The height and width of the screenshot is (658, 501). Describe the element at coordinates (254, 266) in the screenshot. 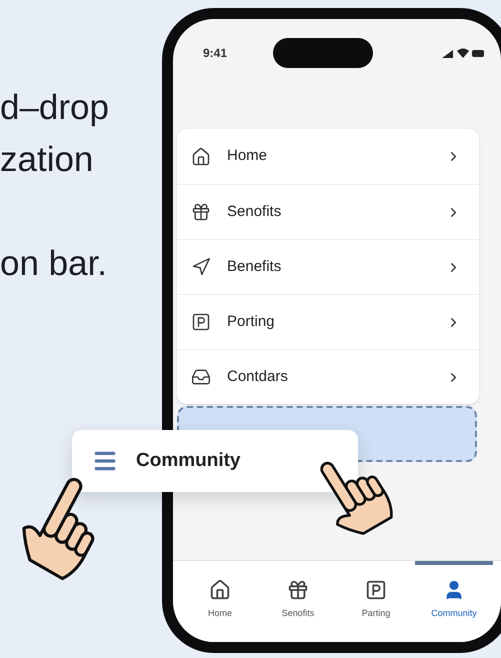

I see `menu-item-label: Benefits` at that location.